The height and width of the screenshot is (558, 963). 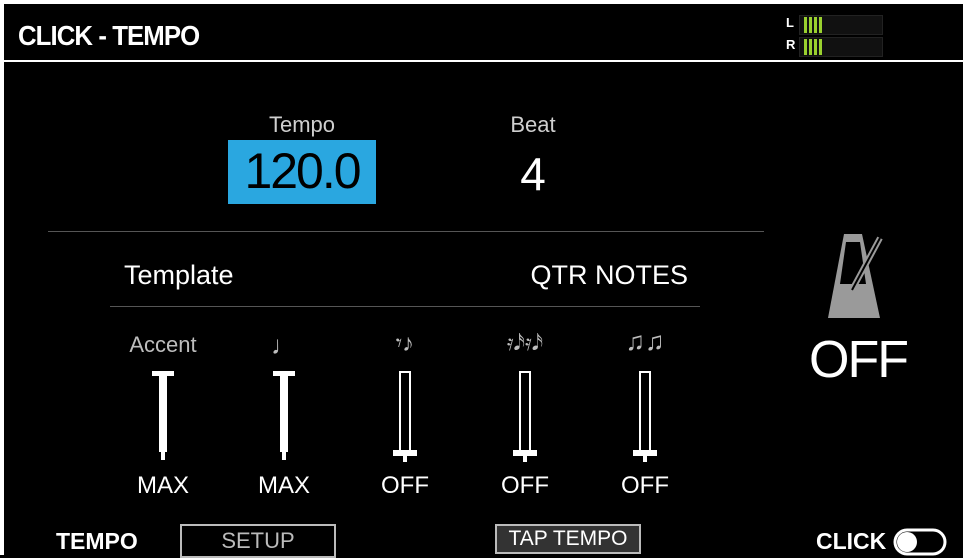 I want to click on title-bar: CLICK - TEMPO L R, so click(x=483, y=33).